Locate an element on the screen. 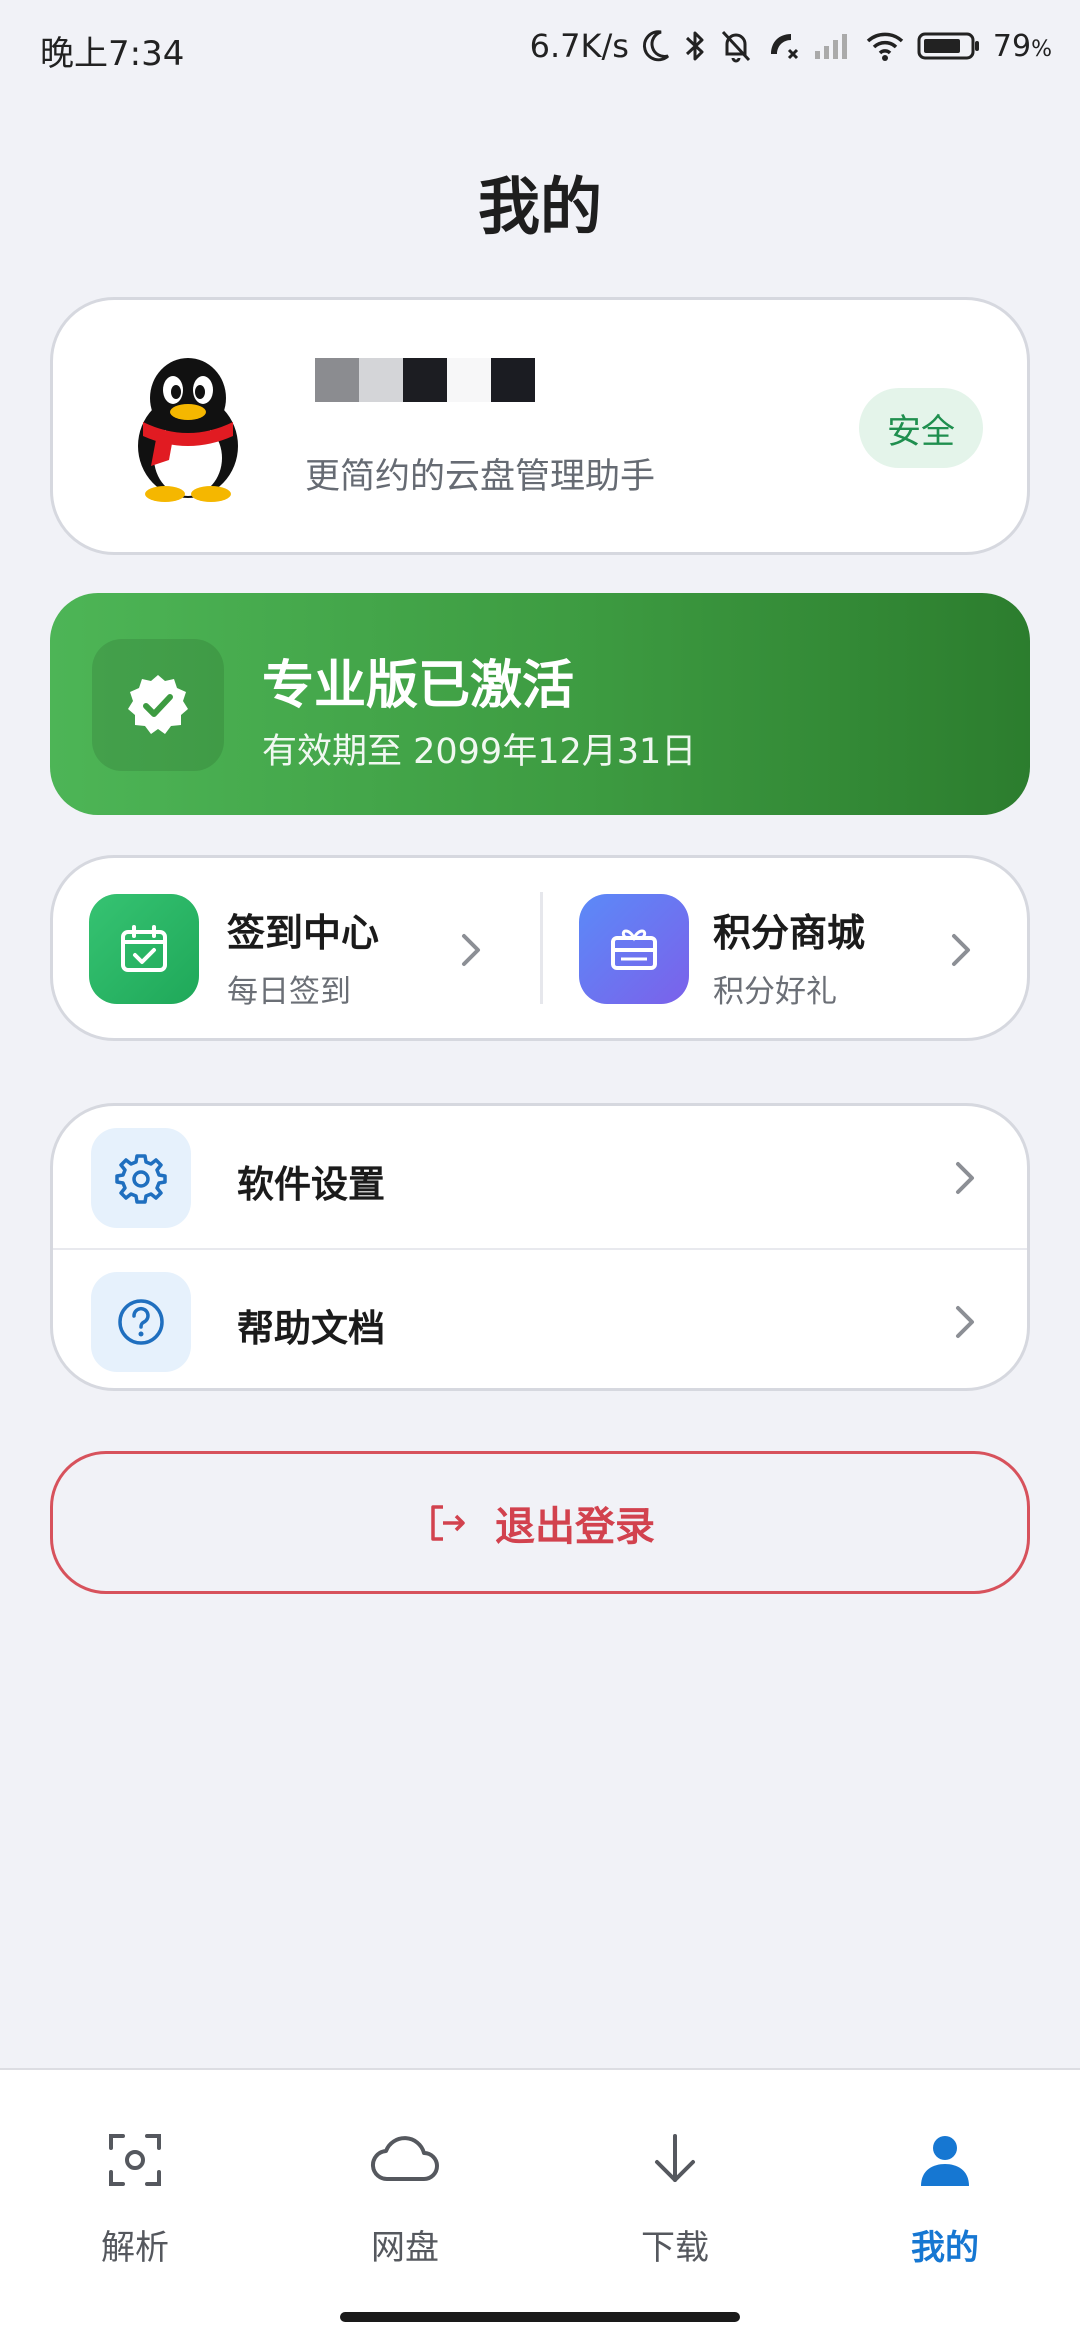  nav-cloud: 网盘 is located at coordinates (405, 2194).